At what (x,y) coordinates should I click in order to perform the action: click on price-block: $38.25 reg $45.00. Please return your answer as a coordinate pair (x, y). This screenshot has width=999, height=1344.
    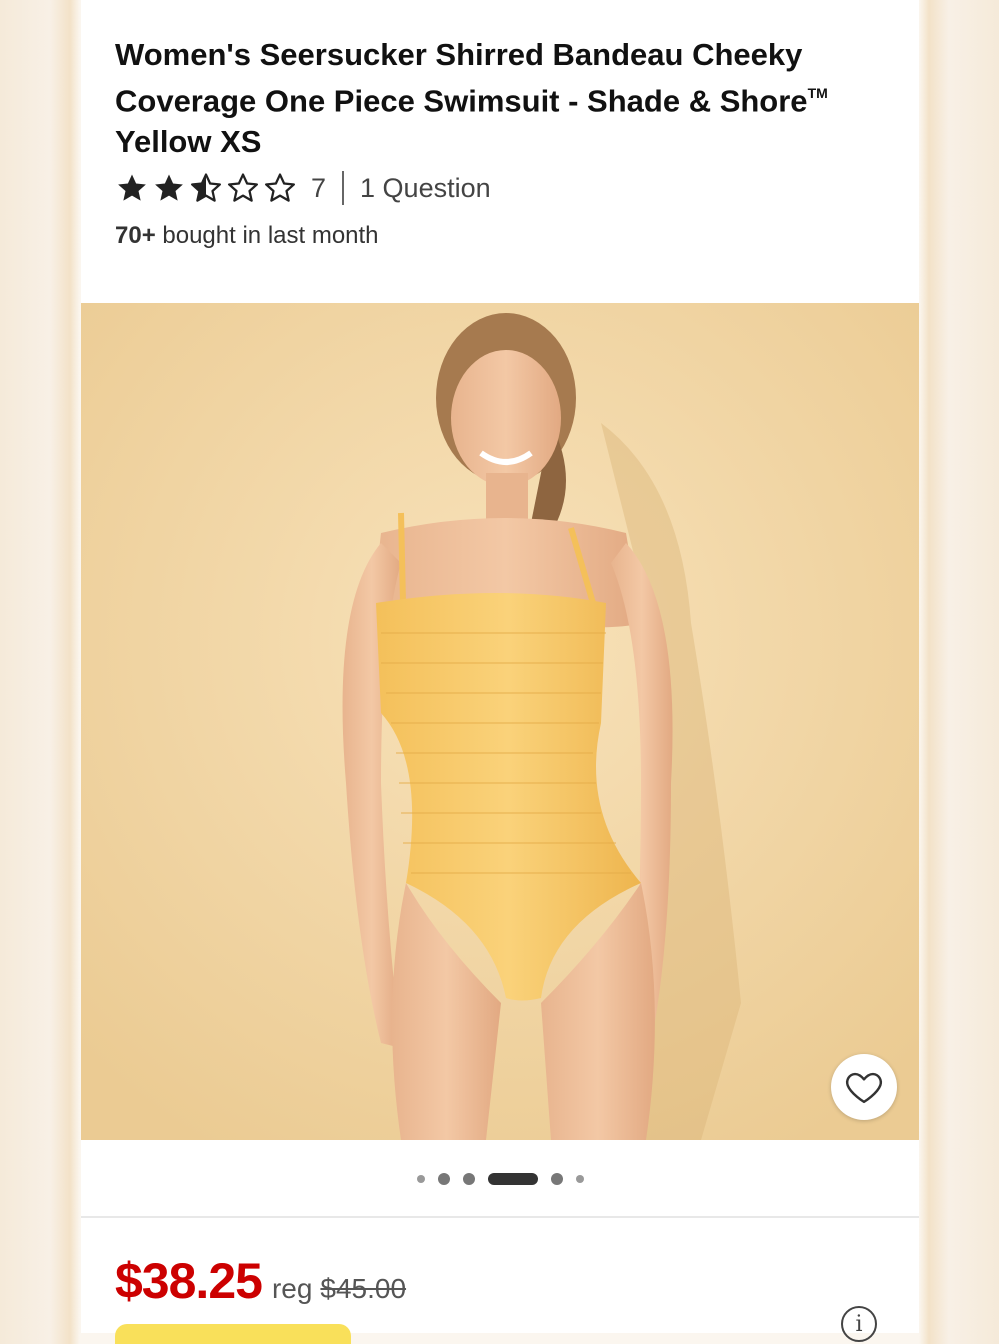
    Looking at the image, I should click on (260, 1281).